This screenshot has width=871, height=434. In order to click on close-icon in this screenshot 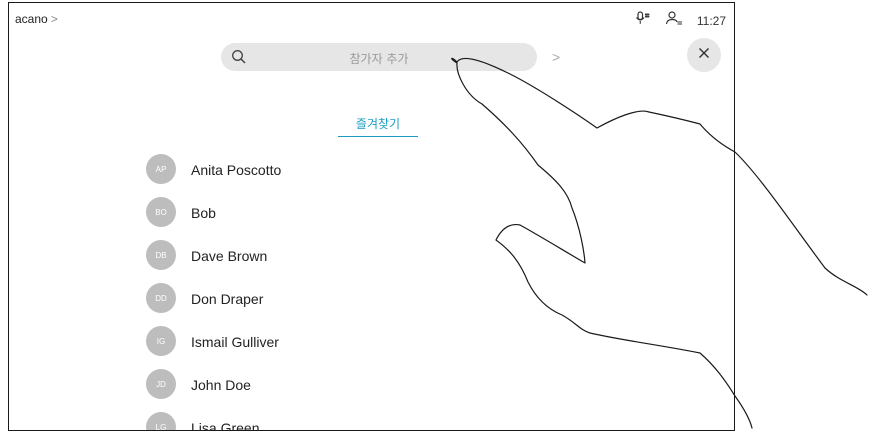, I will do `click(704, 55)`.